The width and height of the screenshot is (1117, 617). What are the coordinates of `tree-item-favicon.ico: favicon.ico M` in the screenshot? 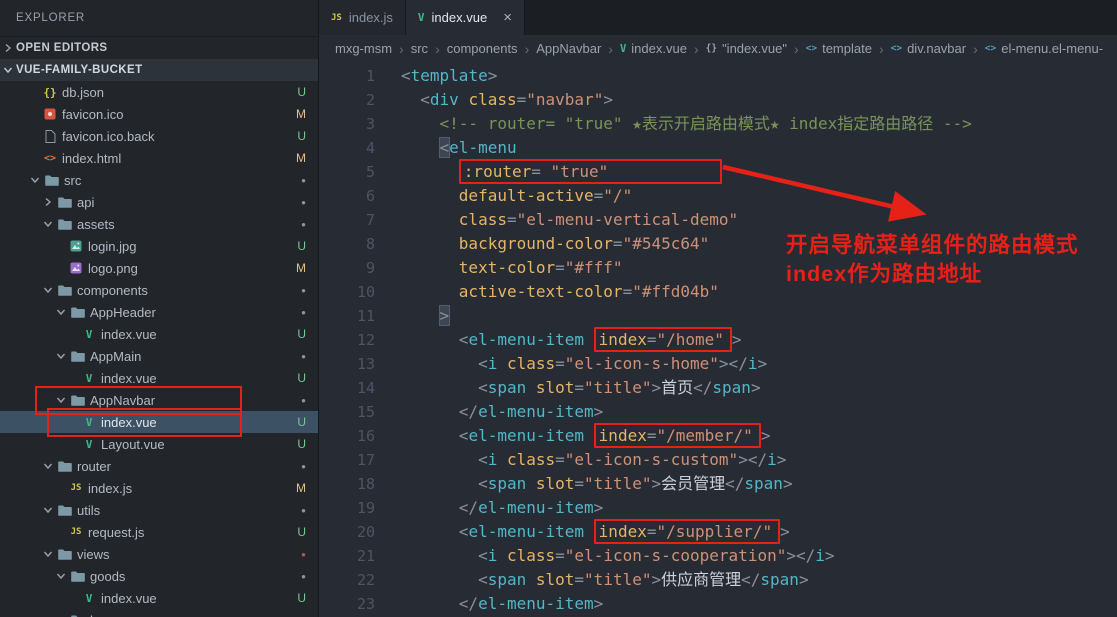 It's located at (159, 114).